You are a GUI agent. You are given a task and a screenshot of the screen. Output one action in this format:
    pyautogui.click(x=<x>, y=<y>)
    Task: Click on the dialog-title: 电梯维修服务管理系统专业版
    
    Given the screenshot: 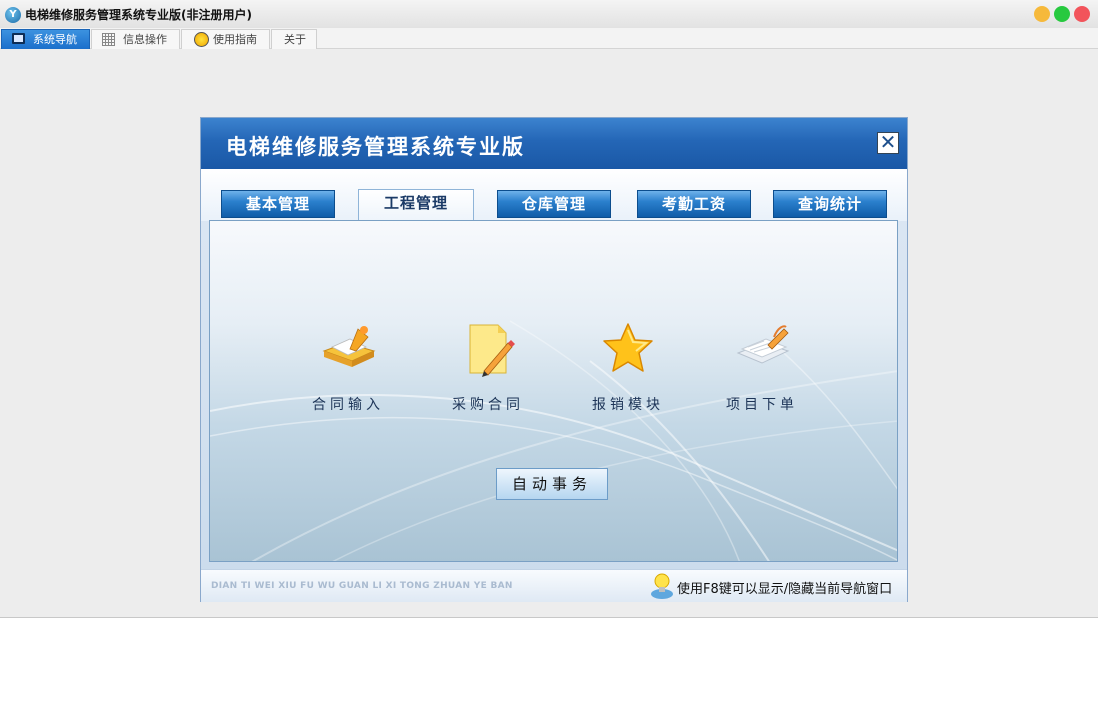 What is the action you would take?
    pyautogui.click(x=375, y=147)
    